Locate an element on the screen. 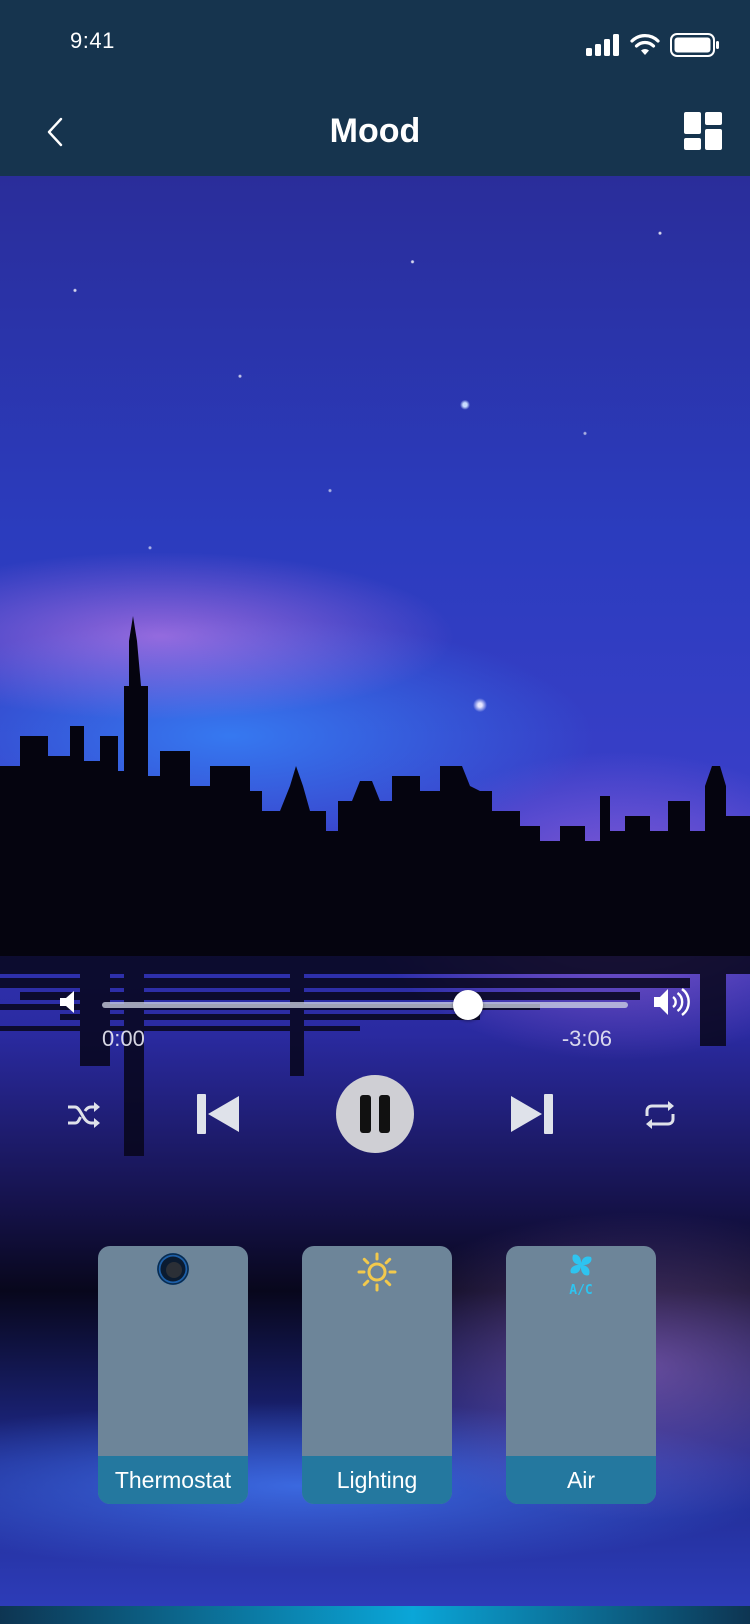  grid-icon is located at coordinates (703, 131).